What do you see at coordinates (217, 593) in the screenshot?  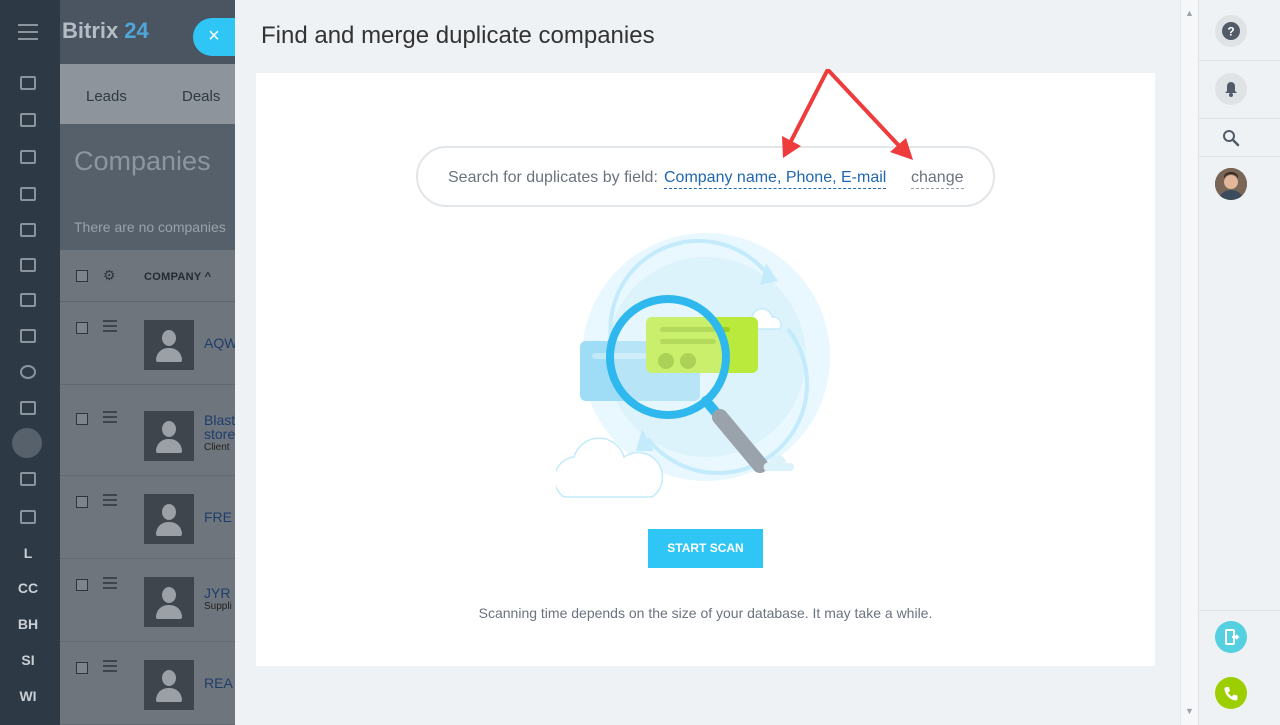 I see `company-name-line1: JYR` at bounding box center [217, 593].